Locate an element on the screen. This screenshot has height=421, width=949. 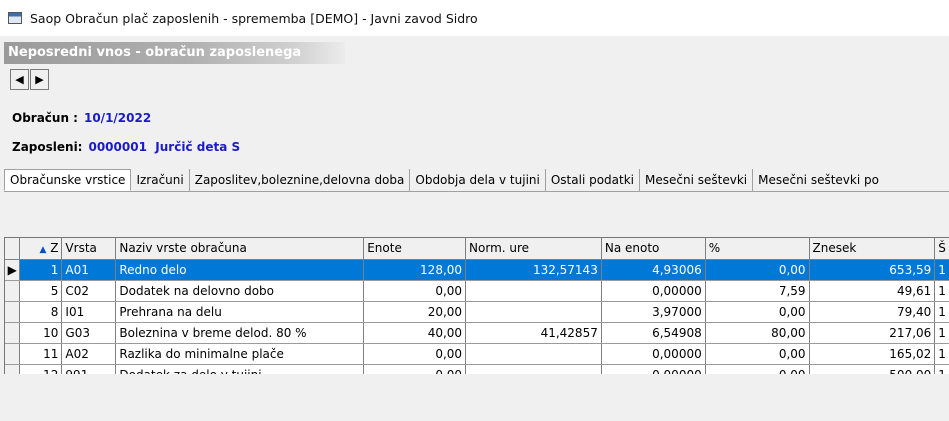
cell-enote: 20,00 is located at coordinates (415, 312).